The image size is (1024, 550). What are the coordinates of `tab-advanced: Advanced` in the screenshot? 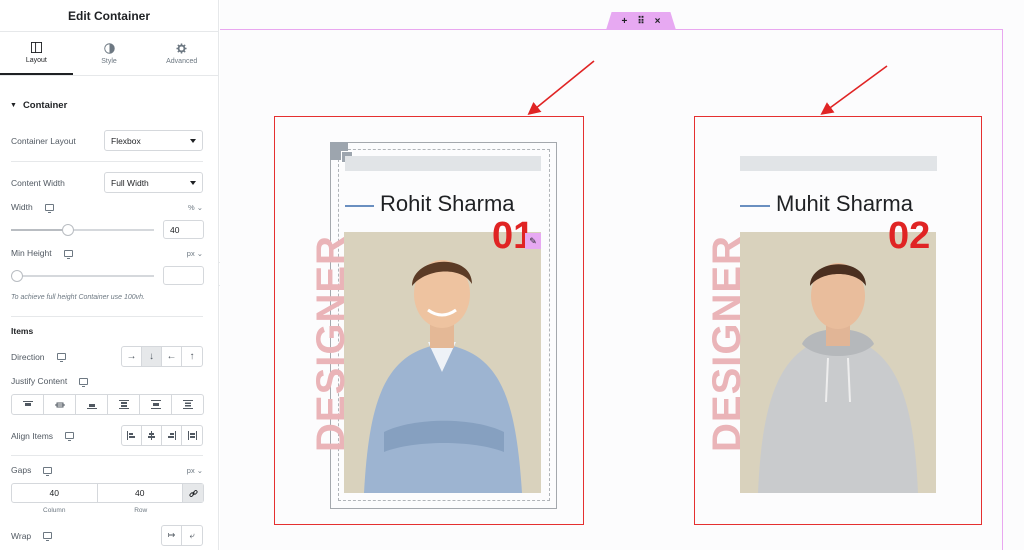 It's located at (181, 53).